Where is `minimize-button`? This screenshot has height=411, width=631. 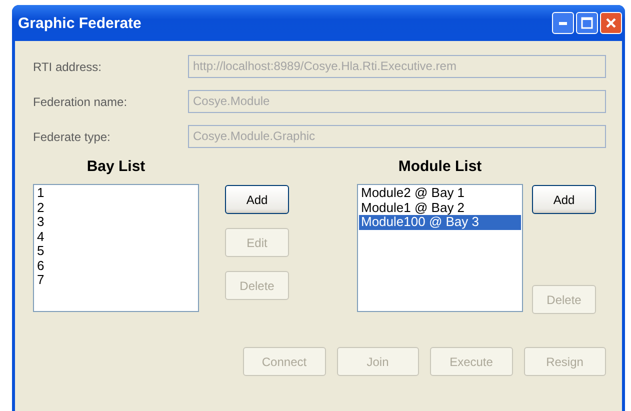
minimize-button is located at coordinates (563, 23).